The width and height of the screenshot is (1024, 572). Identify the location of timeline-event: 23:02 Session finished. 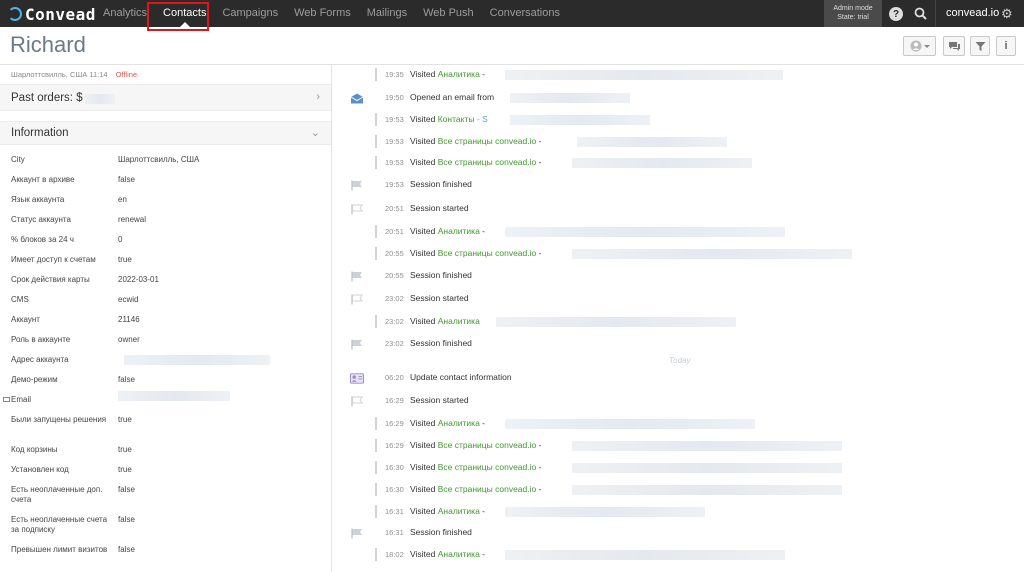
(678, 344).